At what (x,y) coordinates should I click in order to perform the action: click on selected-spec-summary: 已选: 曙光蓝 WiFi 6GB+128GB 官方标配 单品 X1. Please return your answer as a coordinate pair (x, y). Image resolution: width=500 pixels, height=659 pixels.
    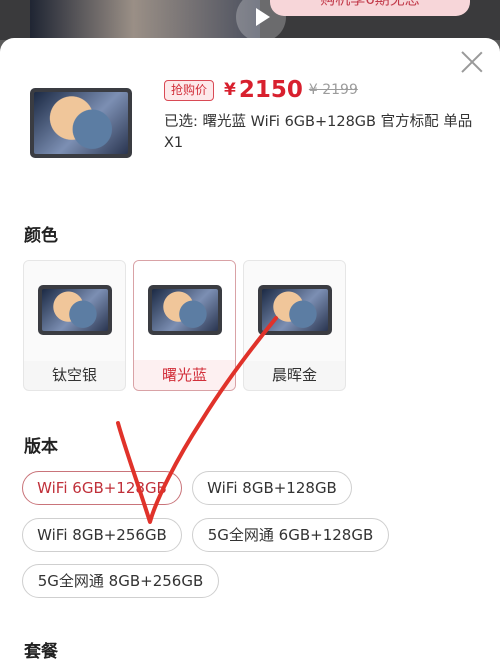
    Looking at the image, I should click on (318, 132).